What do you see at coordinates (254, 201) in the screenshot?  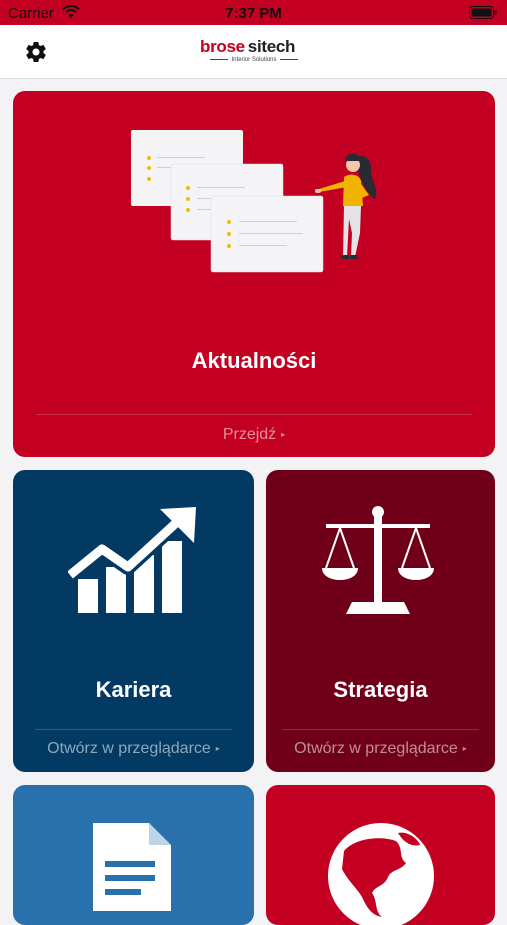 I see `news-illustration` at bounding box center [254, 201].